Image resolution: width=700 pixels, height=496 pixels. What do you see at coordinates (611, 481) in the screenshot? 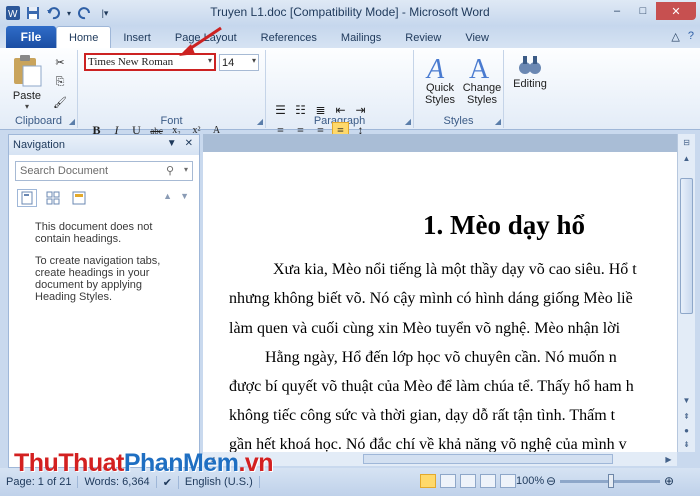
I see `zoom-slider-thumb` at bounding box center [611, 481].